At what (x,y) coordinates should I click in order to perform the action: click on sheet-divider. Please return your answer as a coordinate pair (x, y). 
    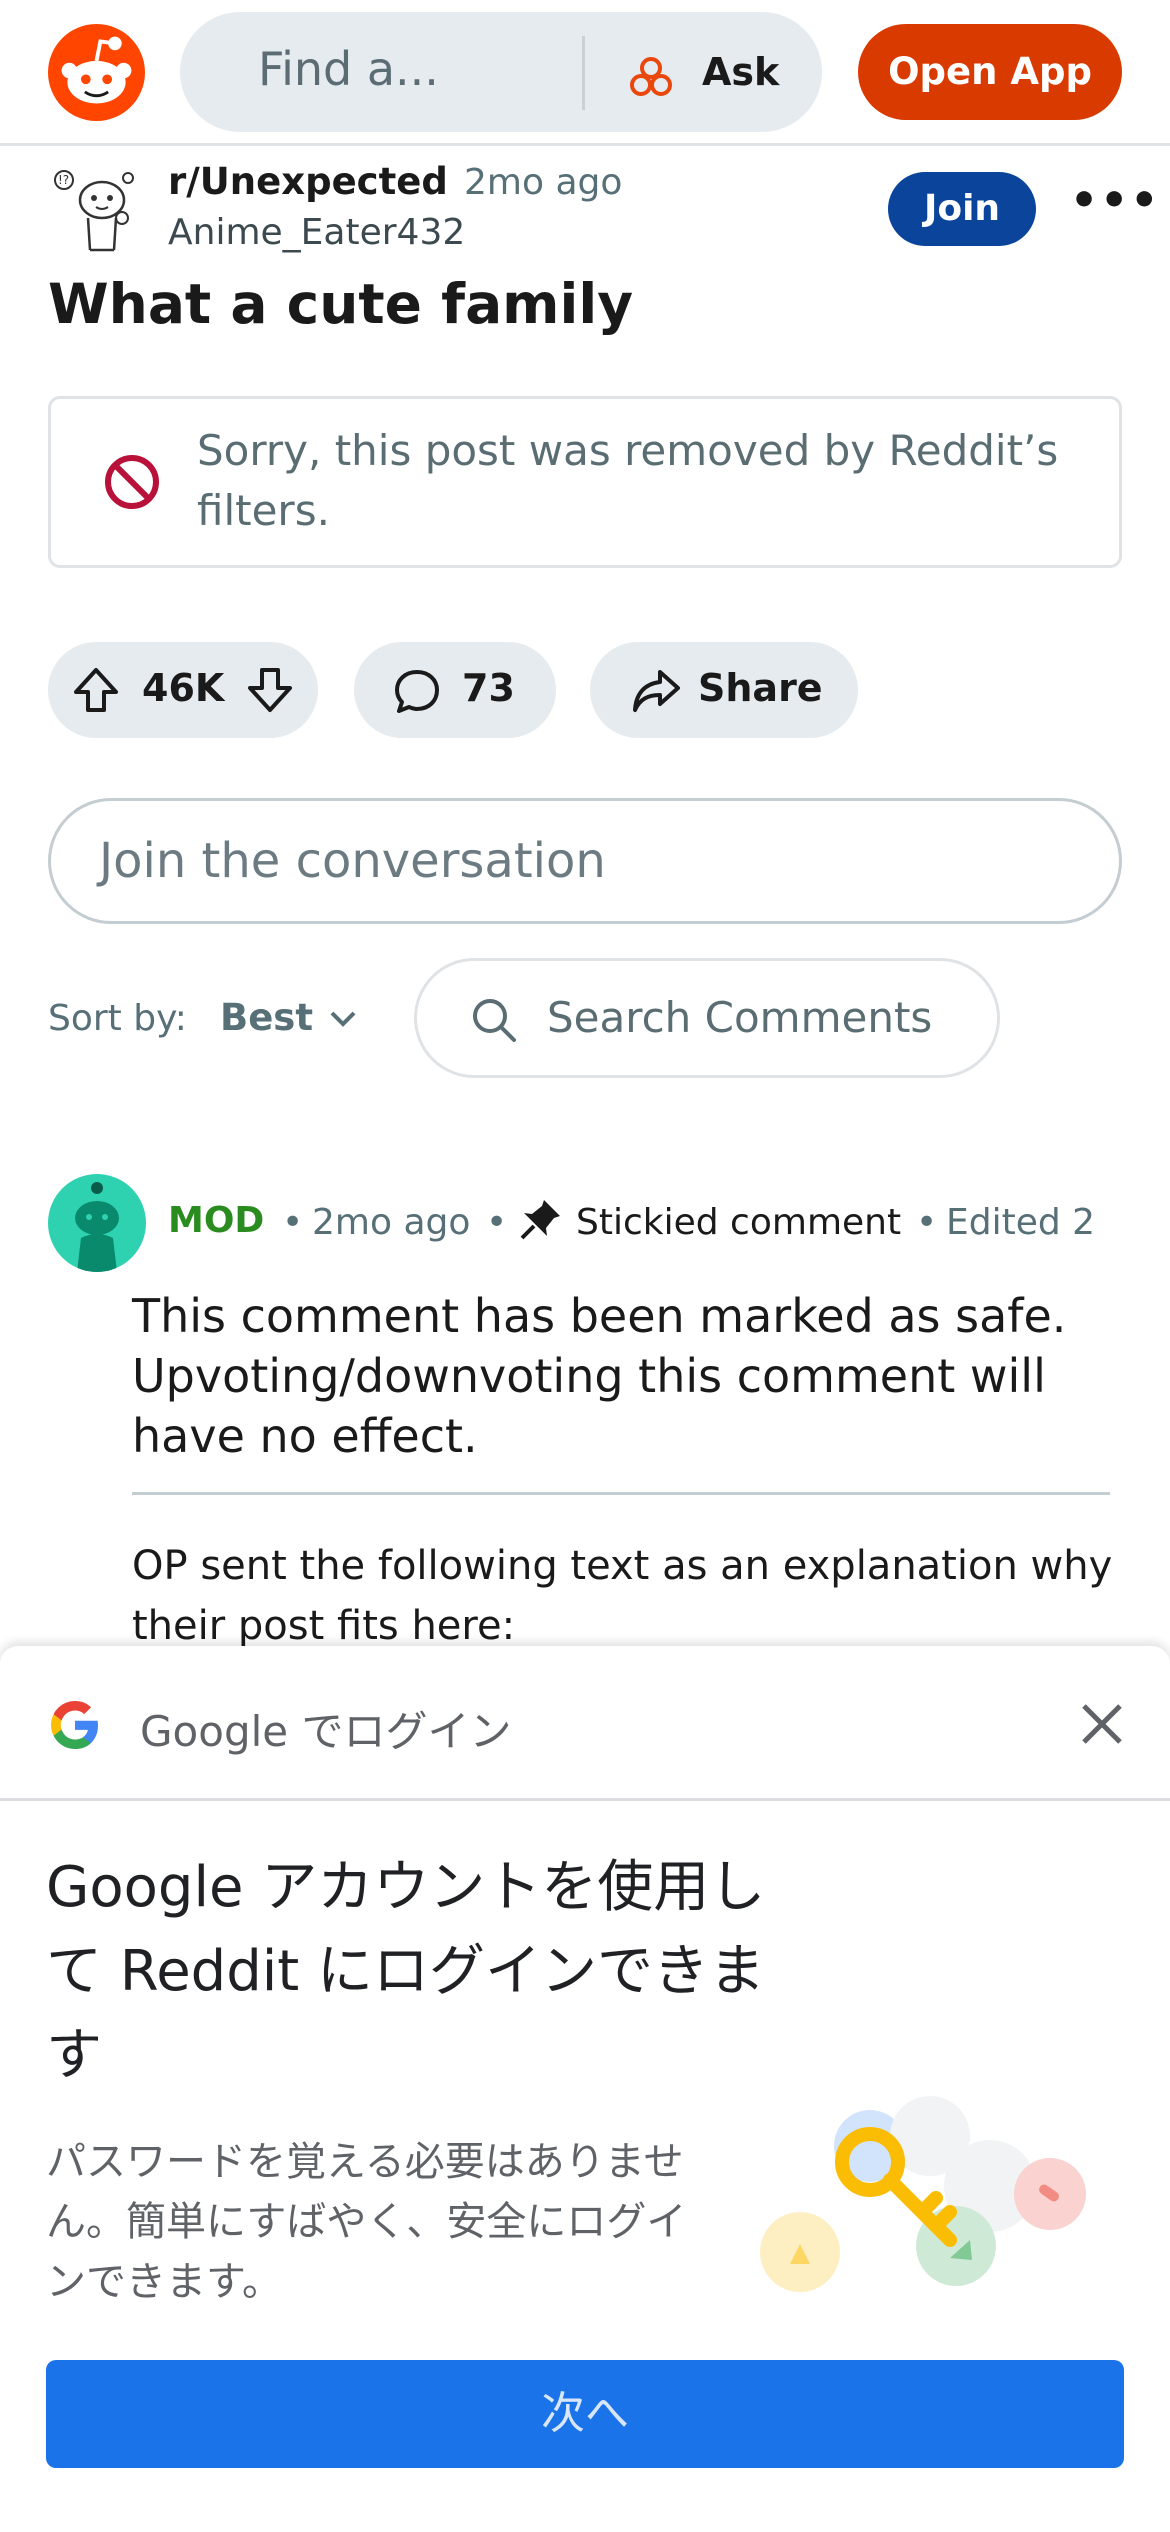
    Looking at the image, I should click on (585, 1799).